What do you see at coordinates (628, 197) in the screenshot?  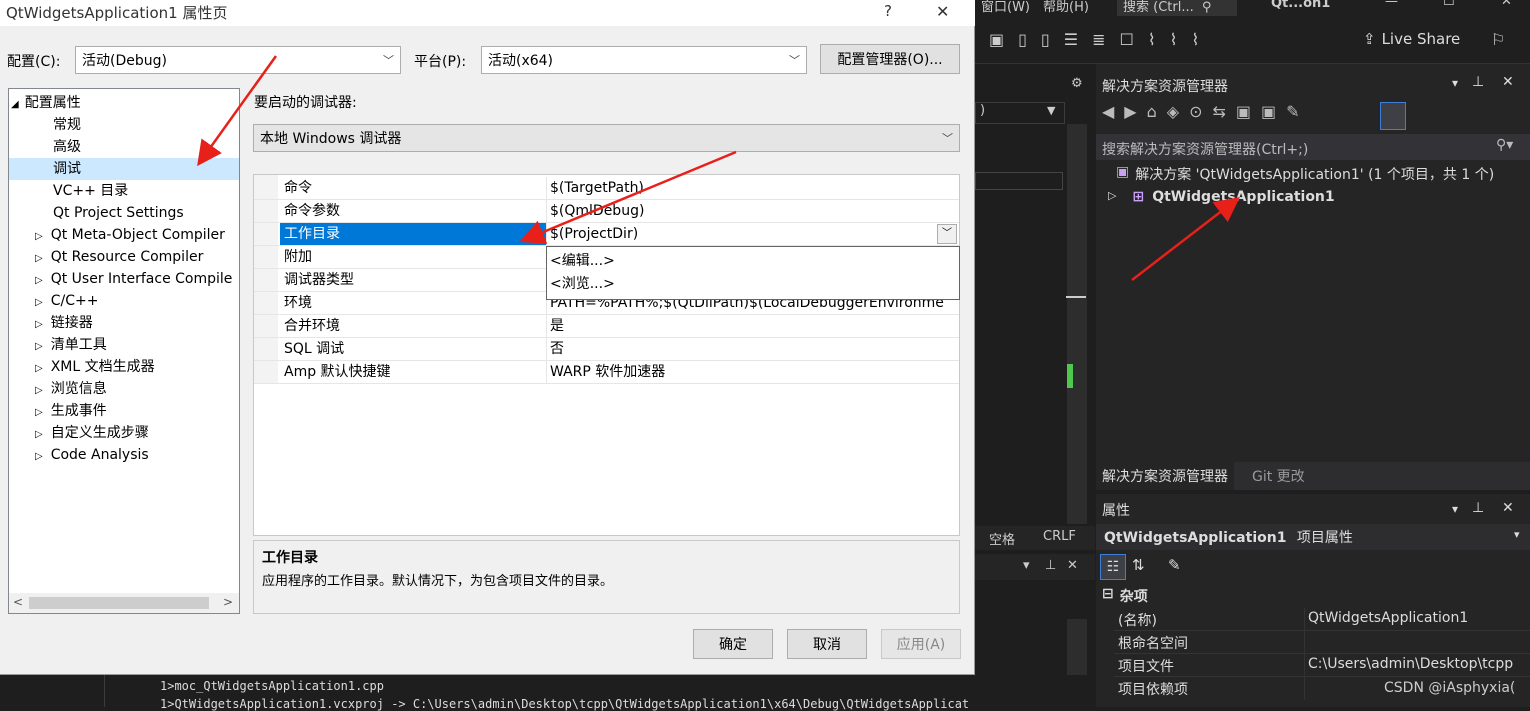 I see `arrow-to-working-dir` at bounding box center [628, 197].